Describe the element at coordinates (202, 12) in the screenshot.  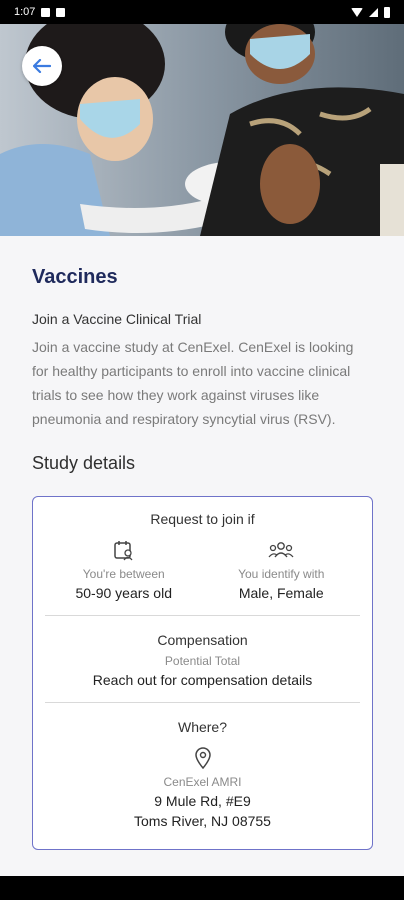
I see `status-bar: 1:07` at that location.